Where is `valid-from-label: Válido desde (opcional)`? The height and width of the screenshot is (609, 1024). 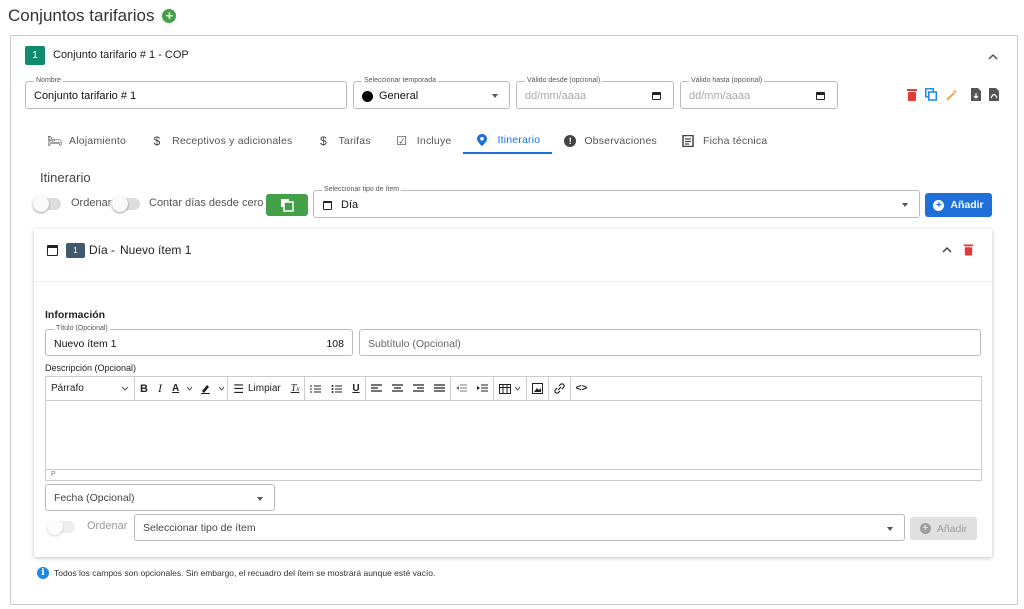
valid-from-label: Válido desde (opcional) is located at coordinates (564, 81).